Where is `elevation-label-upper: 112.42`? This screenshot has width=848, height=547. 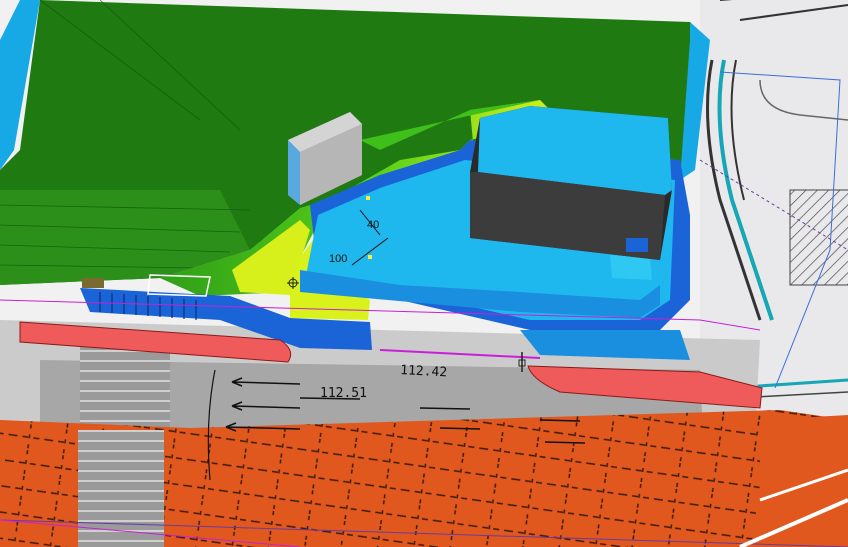 elevation-label-upper: 112.42 is located at coordinates (424, 371).